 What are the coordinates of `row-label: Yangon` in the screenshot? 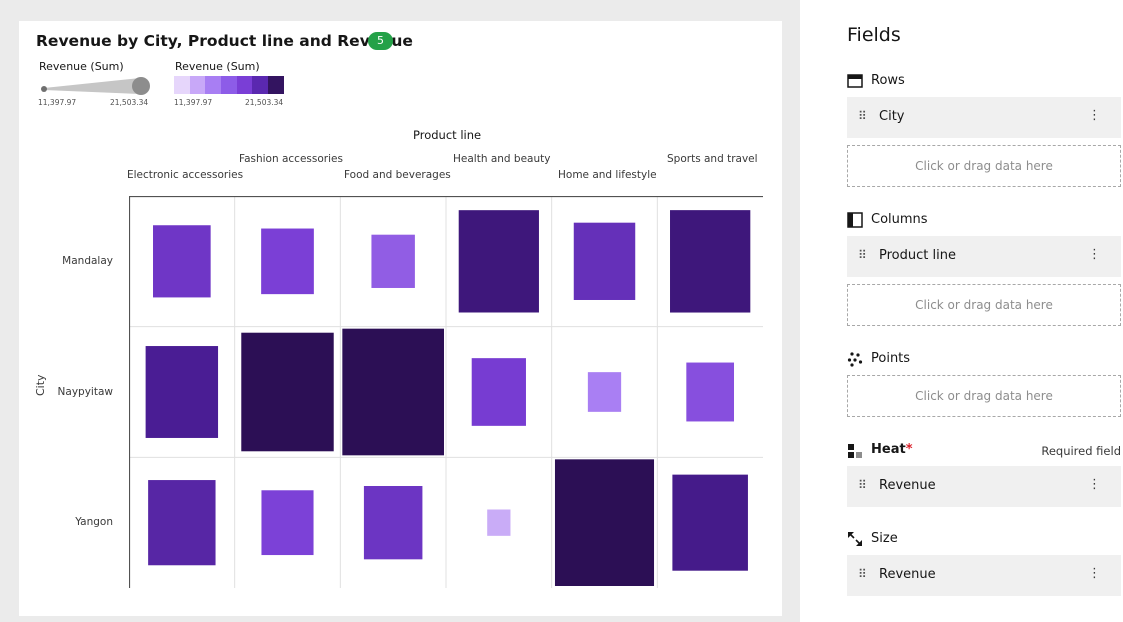 It's located at (94, 522).